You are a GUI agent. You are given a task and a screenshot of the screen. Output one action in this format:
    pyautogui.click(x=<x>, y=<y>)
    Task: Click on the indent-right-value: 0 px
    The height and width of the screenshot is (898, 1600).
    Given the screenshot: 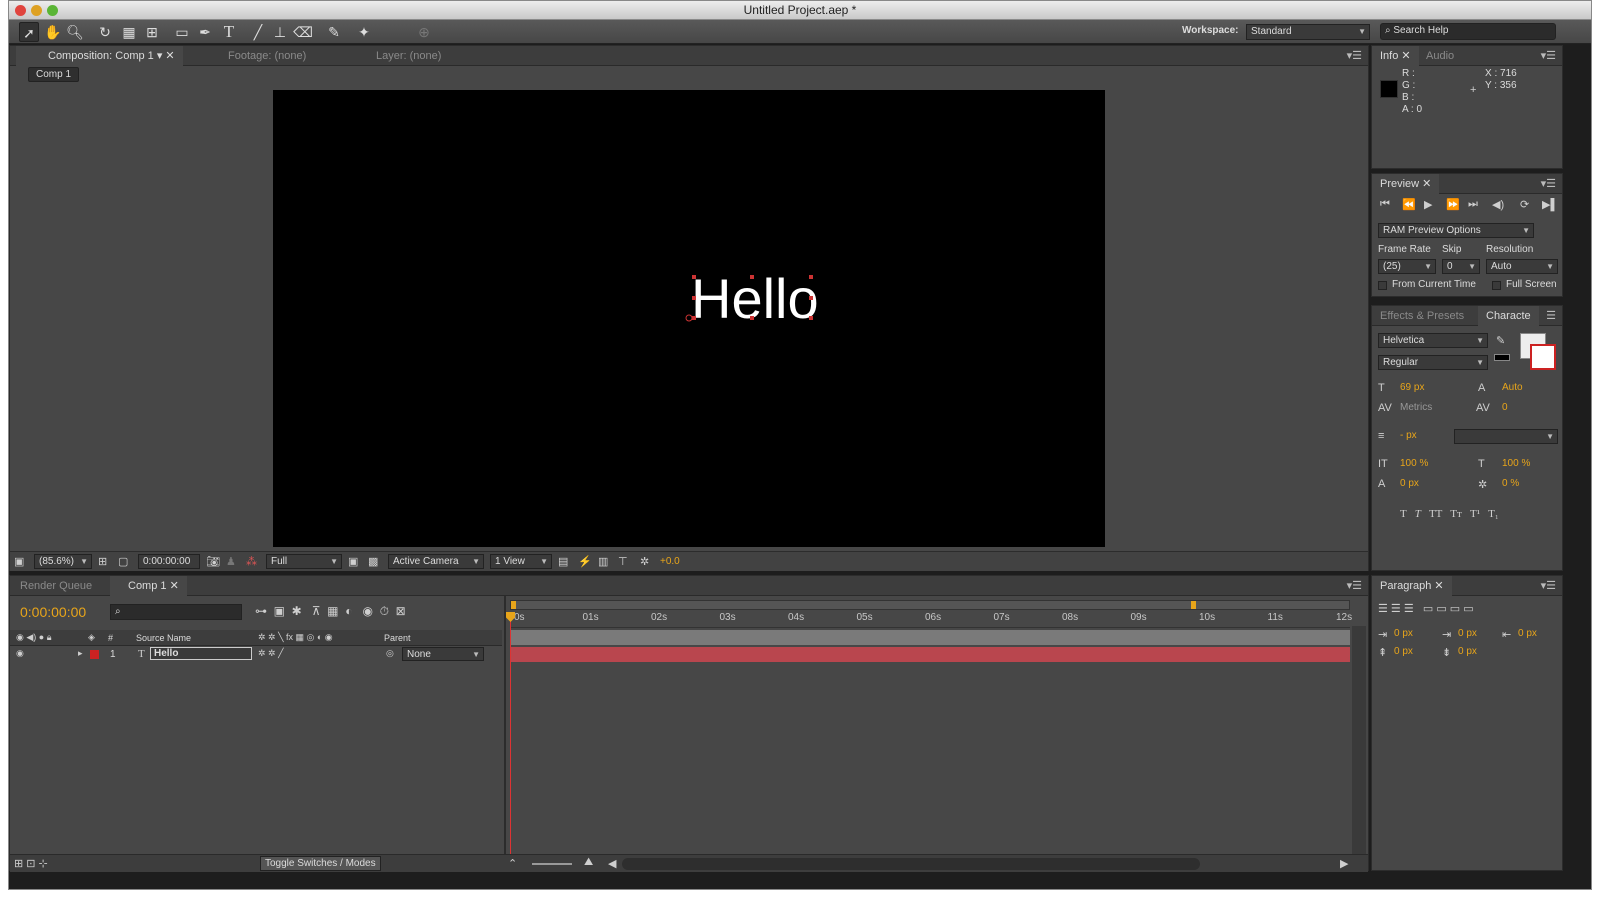 What is the action you would take?
    pyautogui.click(x=1527, y=633)
    